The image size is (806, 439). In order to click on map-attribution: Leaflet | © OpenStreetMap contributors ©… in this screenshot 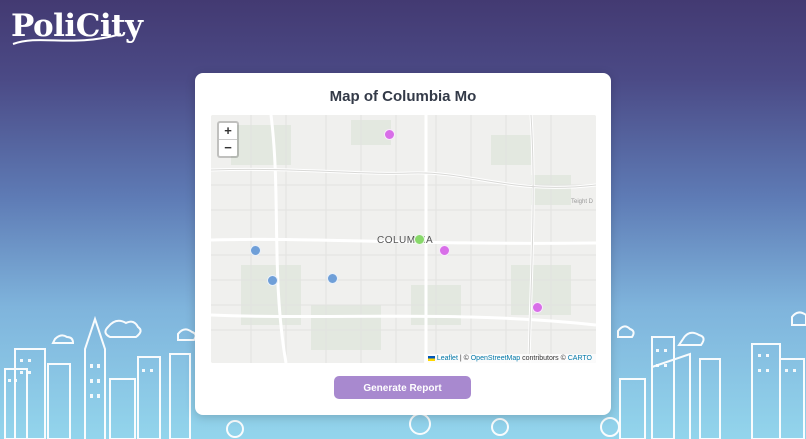, I will do `click(509, 358)`.